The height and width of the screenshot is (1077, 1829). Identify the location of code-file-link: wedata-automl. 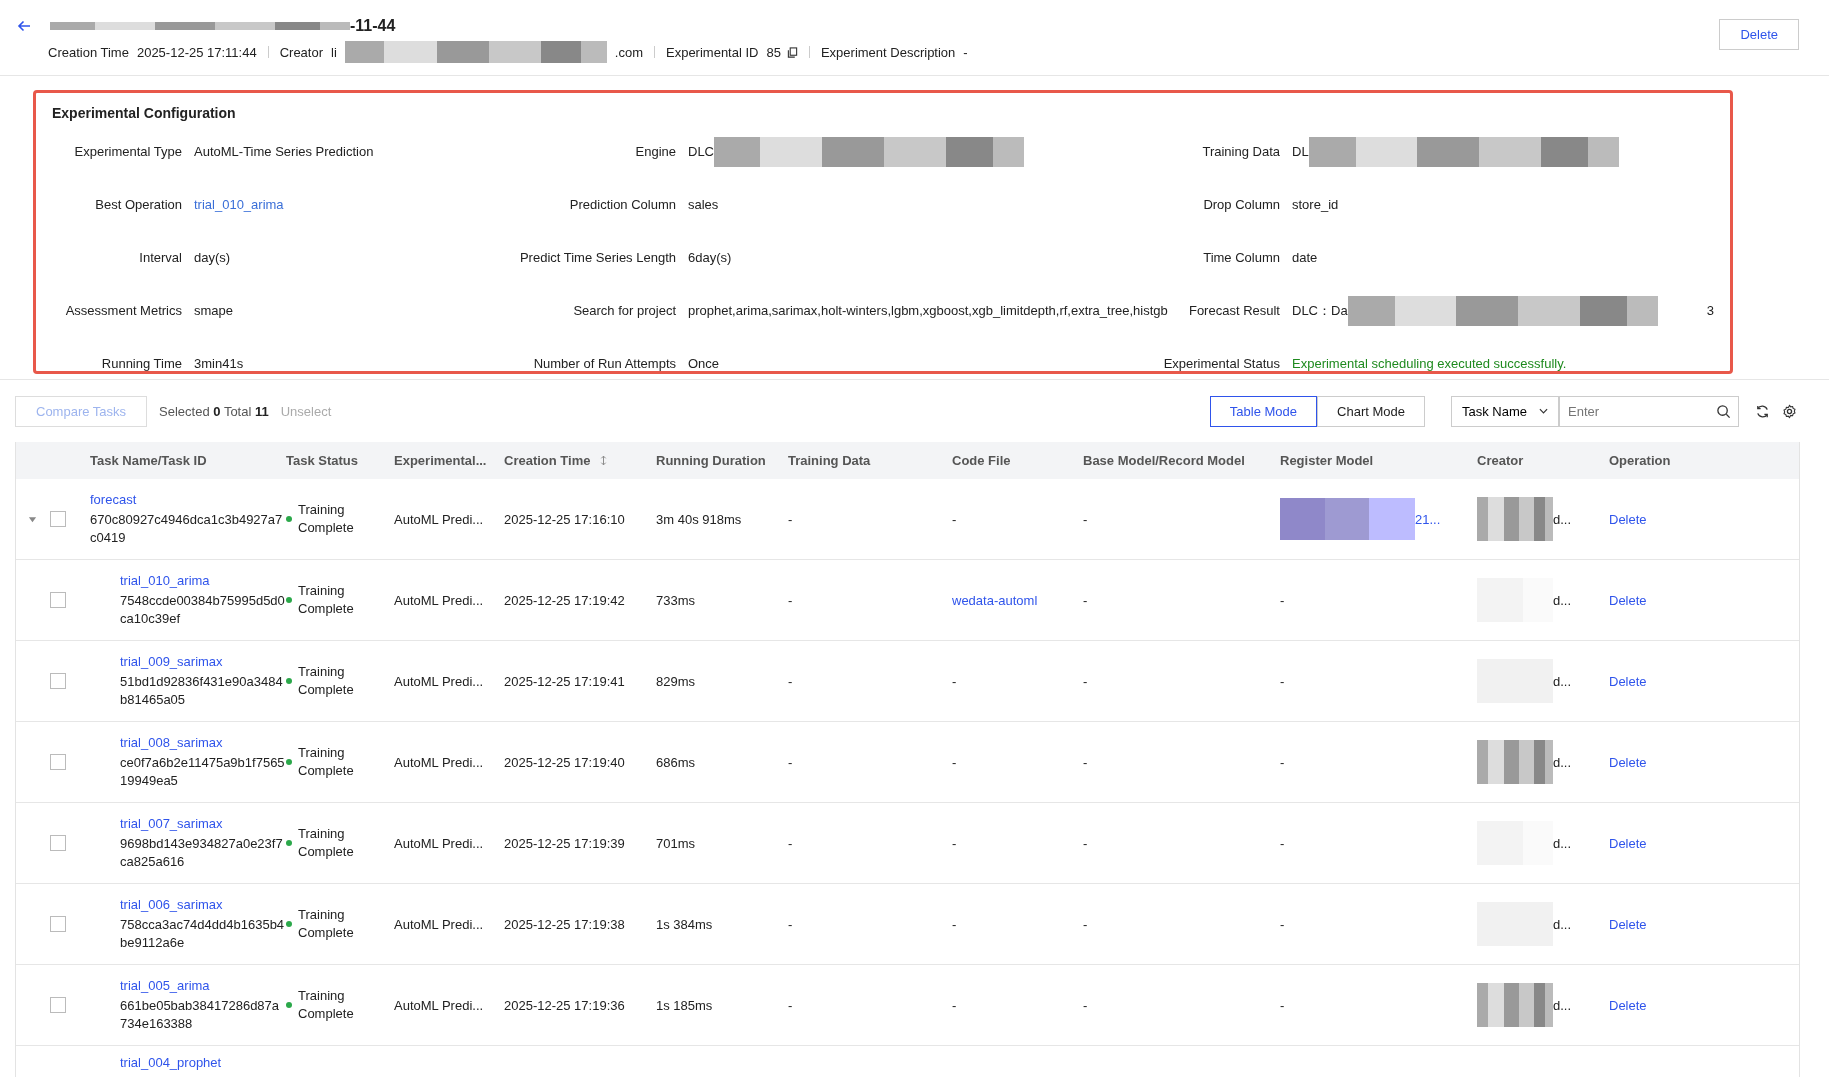
(995, 600).